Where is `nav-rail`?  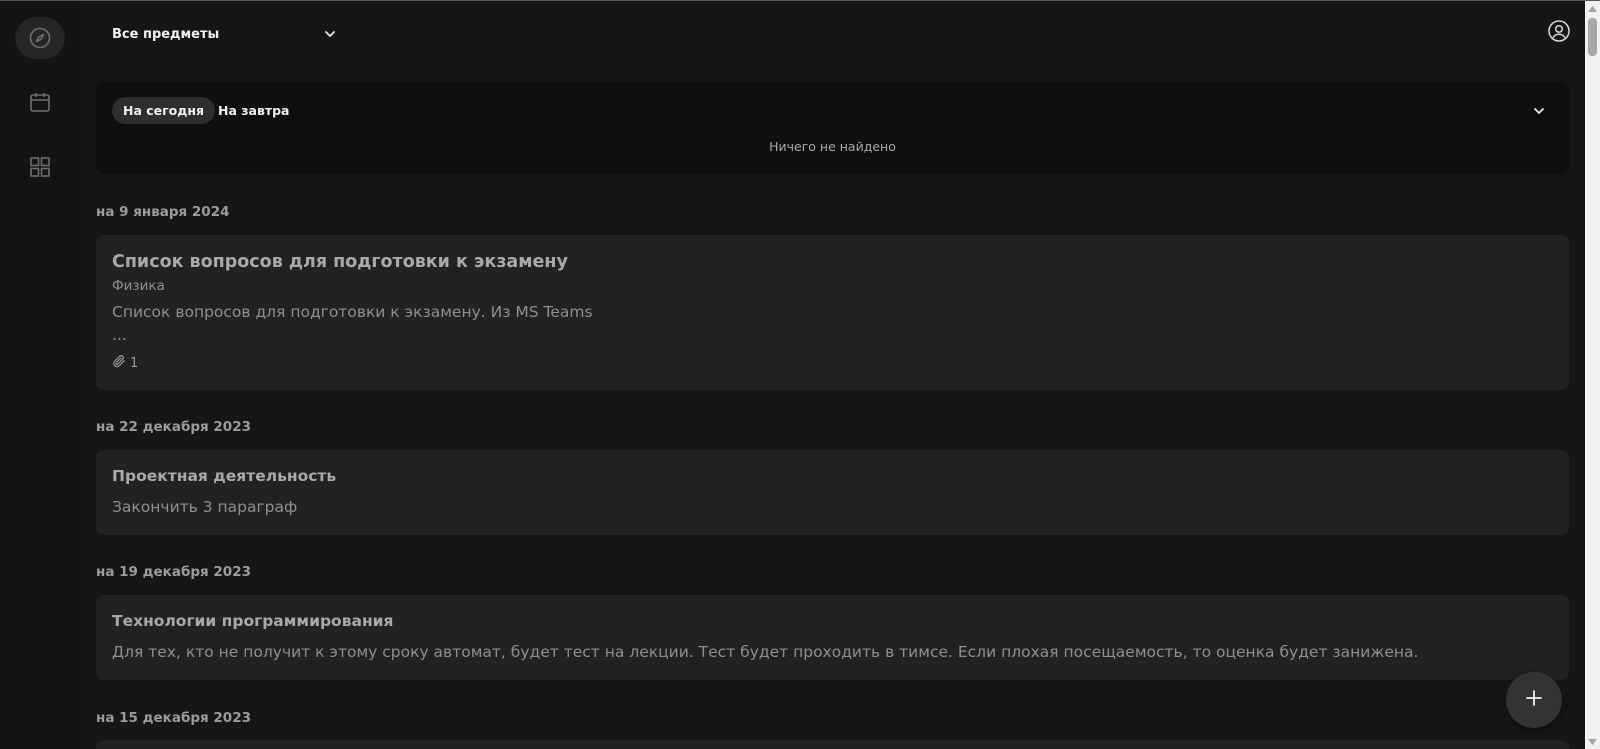
nav-rail is located at coordinates (40, 375).